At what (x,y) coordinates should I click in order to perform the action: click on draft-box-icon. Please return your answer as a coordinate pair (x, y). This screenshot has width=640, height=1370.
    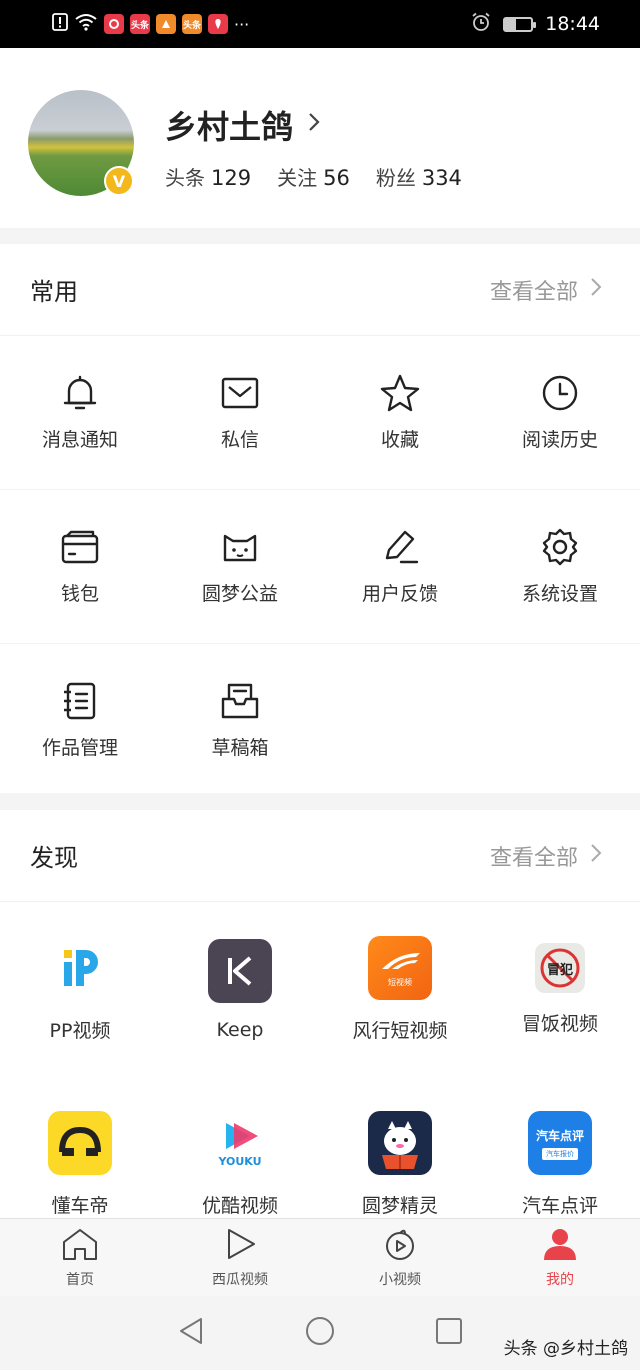
    Looking at the image, I should click on (240, 701).